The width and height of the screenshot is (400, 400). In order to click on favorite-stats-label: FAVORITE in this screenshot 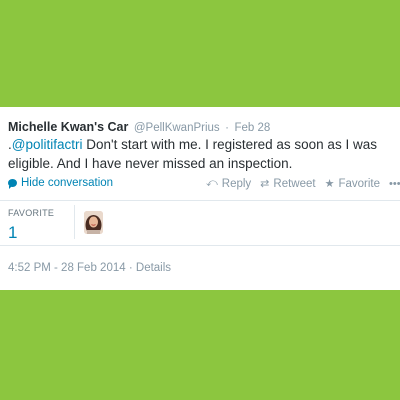, I will do `click(31, 213)`.